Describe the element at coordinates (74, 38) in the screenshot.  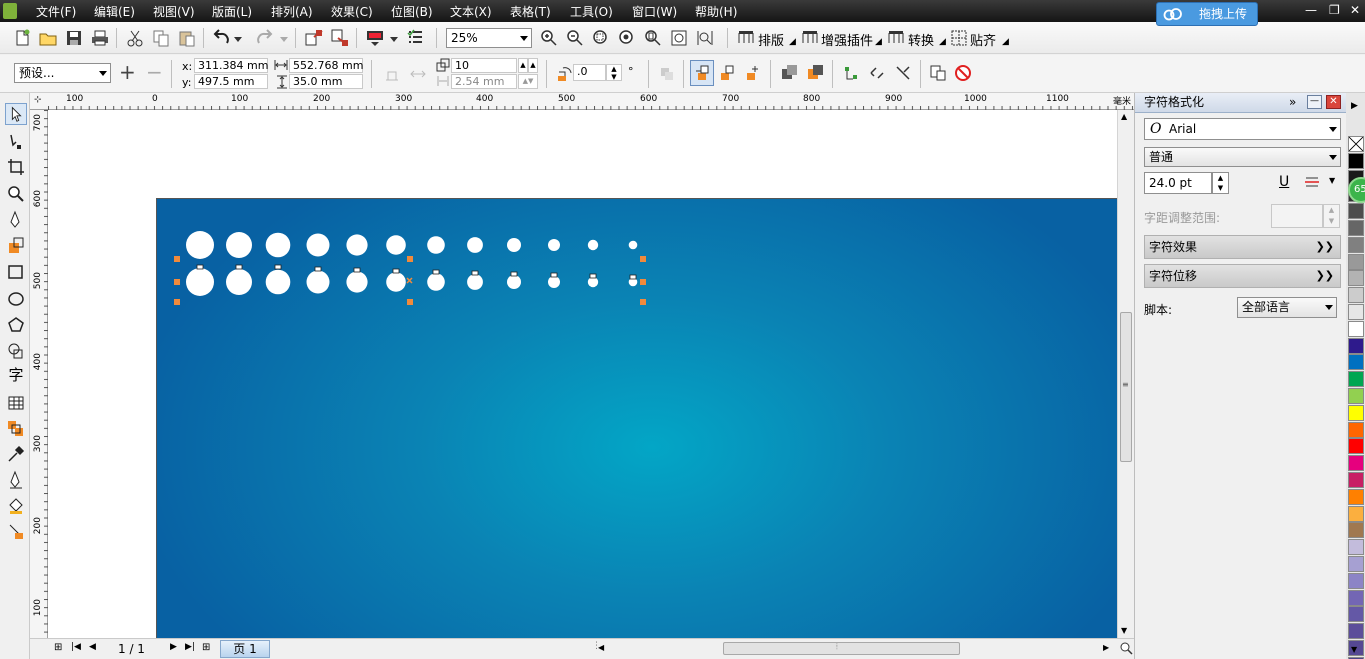
I see `save-icon` at that location.